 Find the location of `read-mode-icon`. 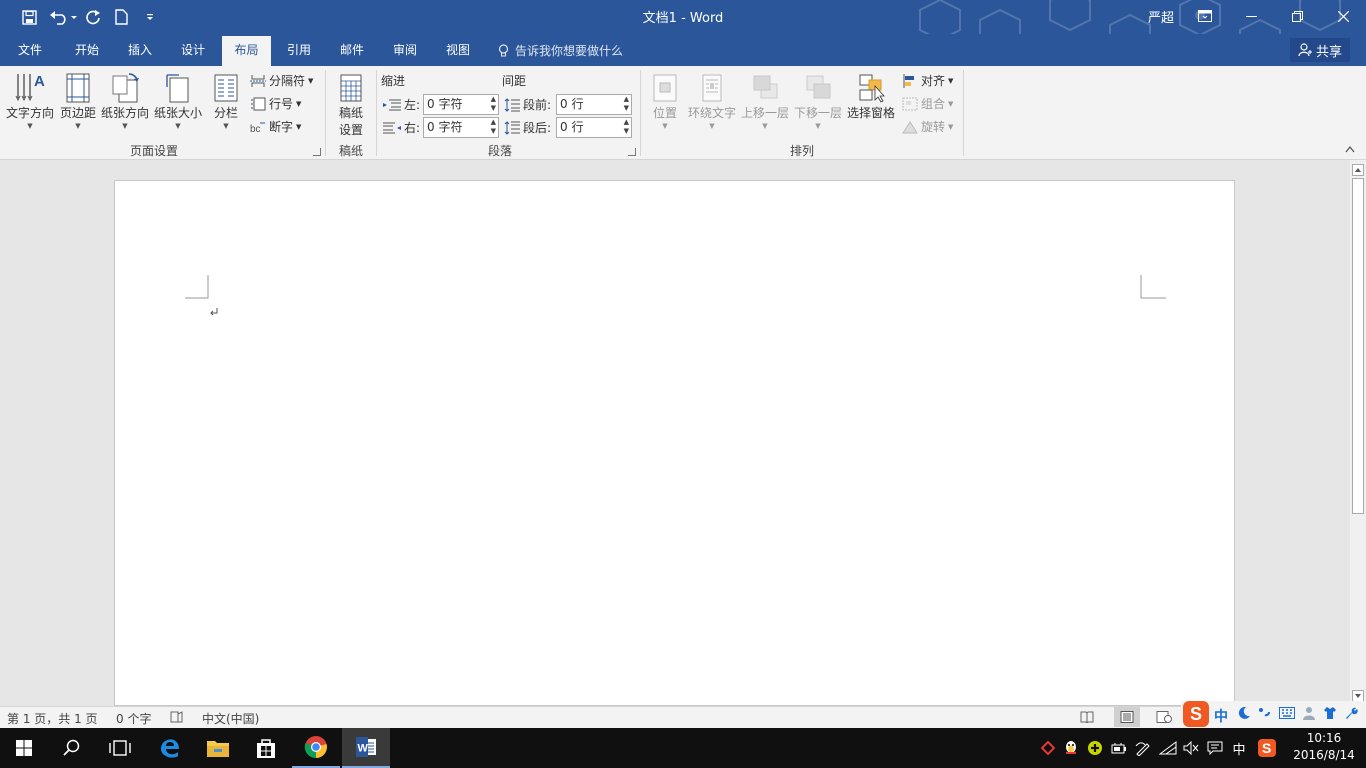

read-mode-icon is located at coordinates (1087, 718).